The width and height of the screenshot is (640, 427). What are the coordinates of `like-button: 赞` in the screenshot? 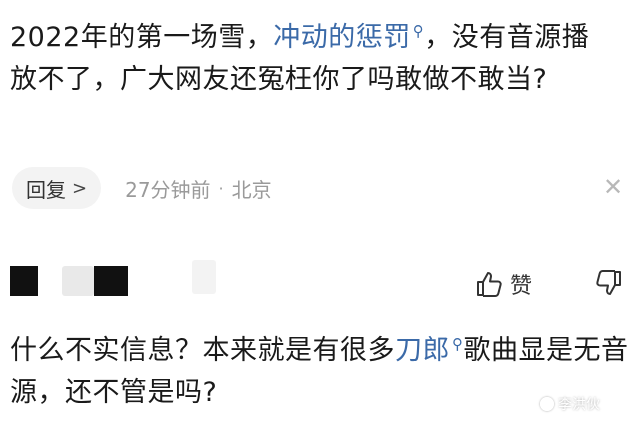 It's located at (503, 284).